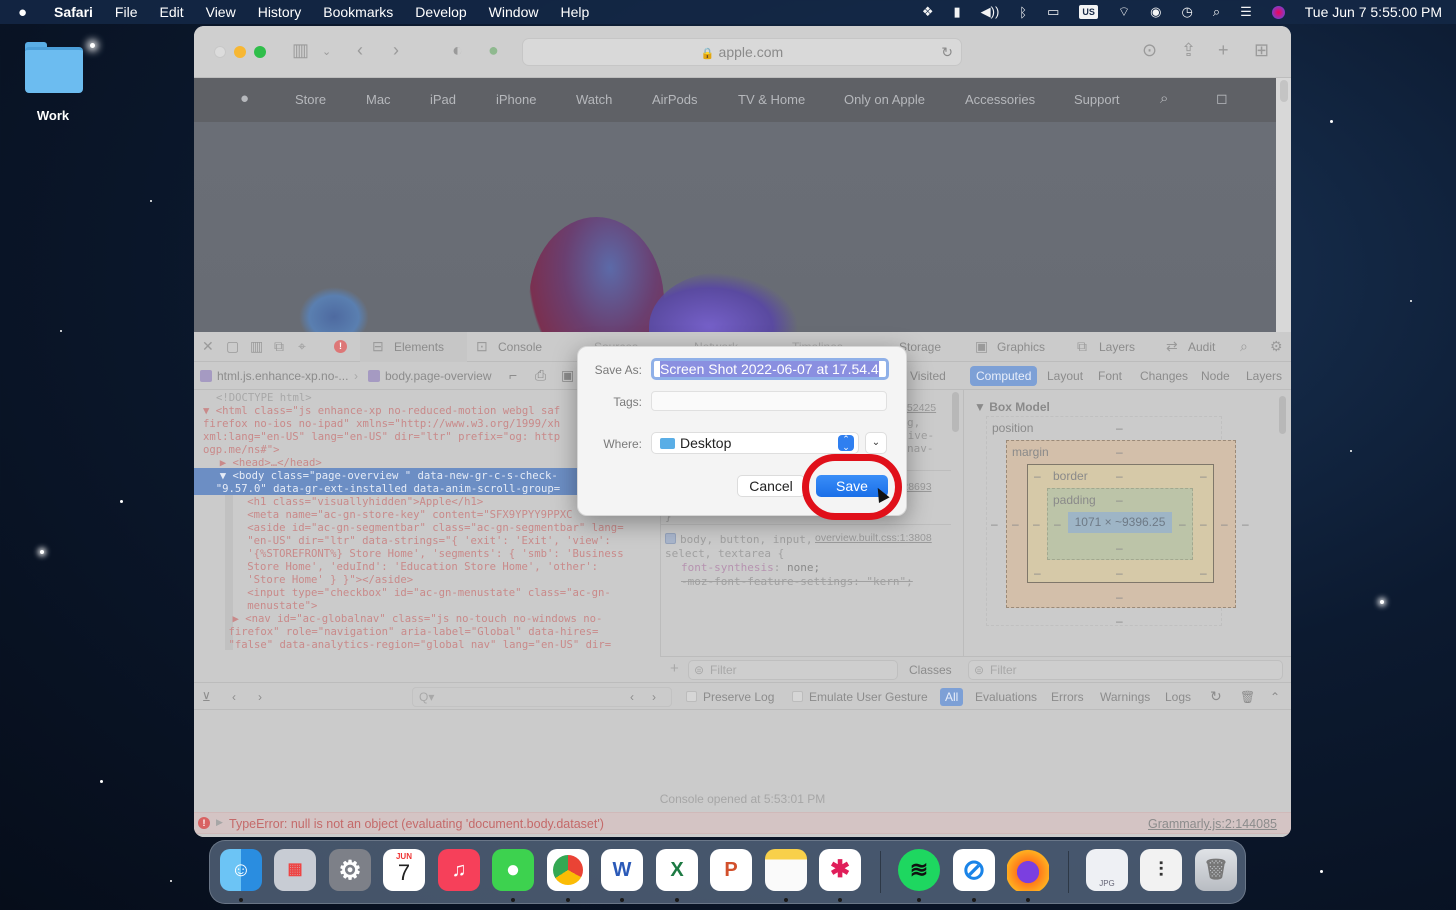 This screenshot has height=910, width=1456. What do you see at coordinates (873, 538) in the screenshot?
I see `style-source-link: overview.built.css:1:3808` at bounding box center [873, 538].